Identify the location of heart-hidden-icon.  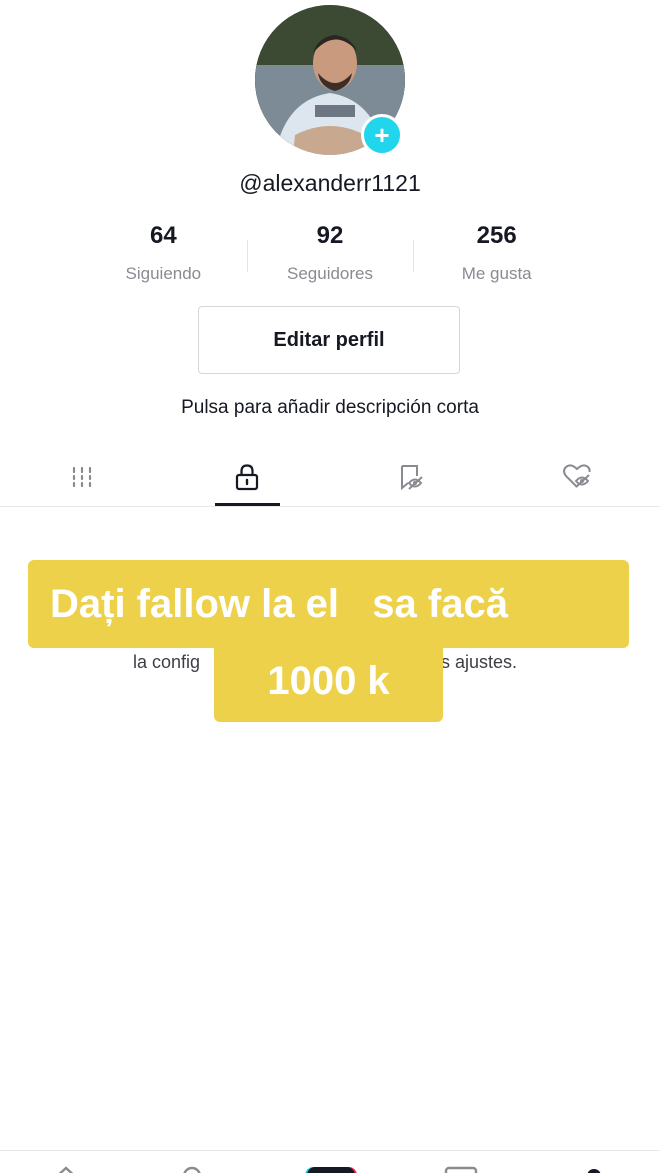
(577, 476).